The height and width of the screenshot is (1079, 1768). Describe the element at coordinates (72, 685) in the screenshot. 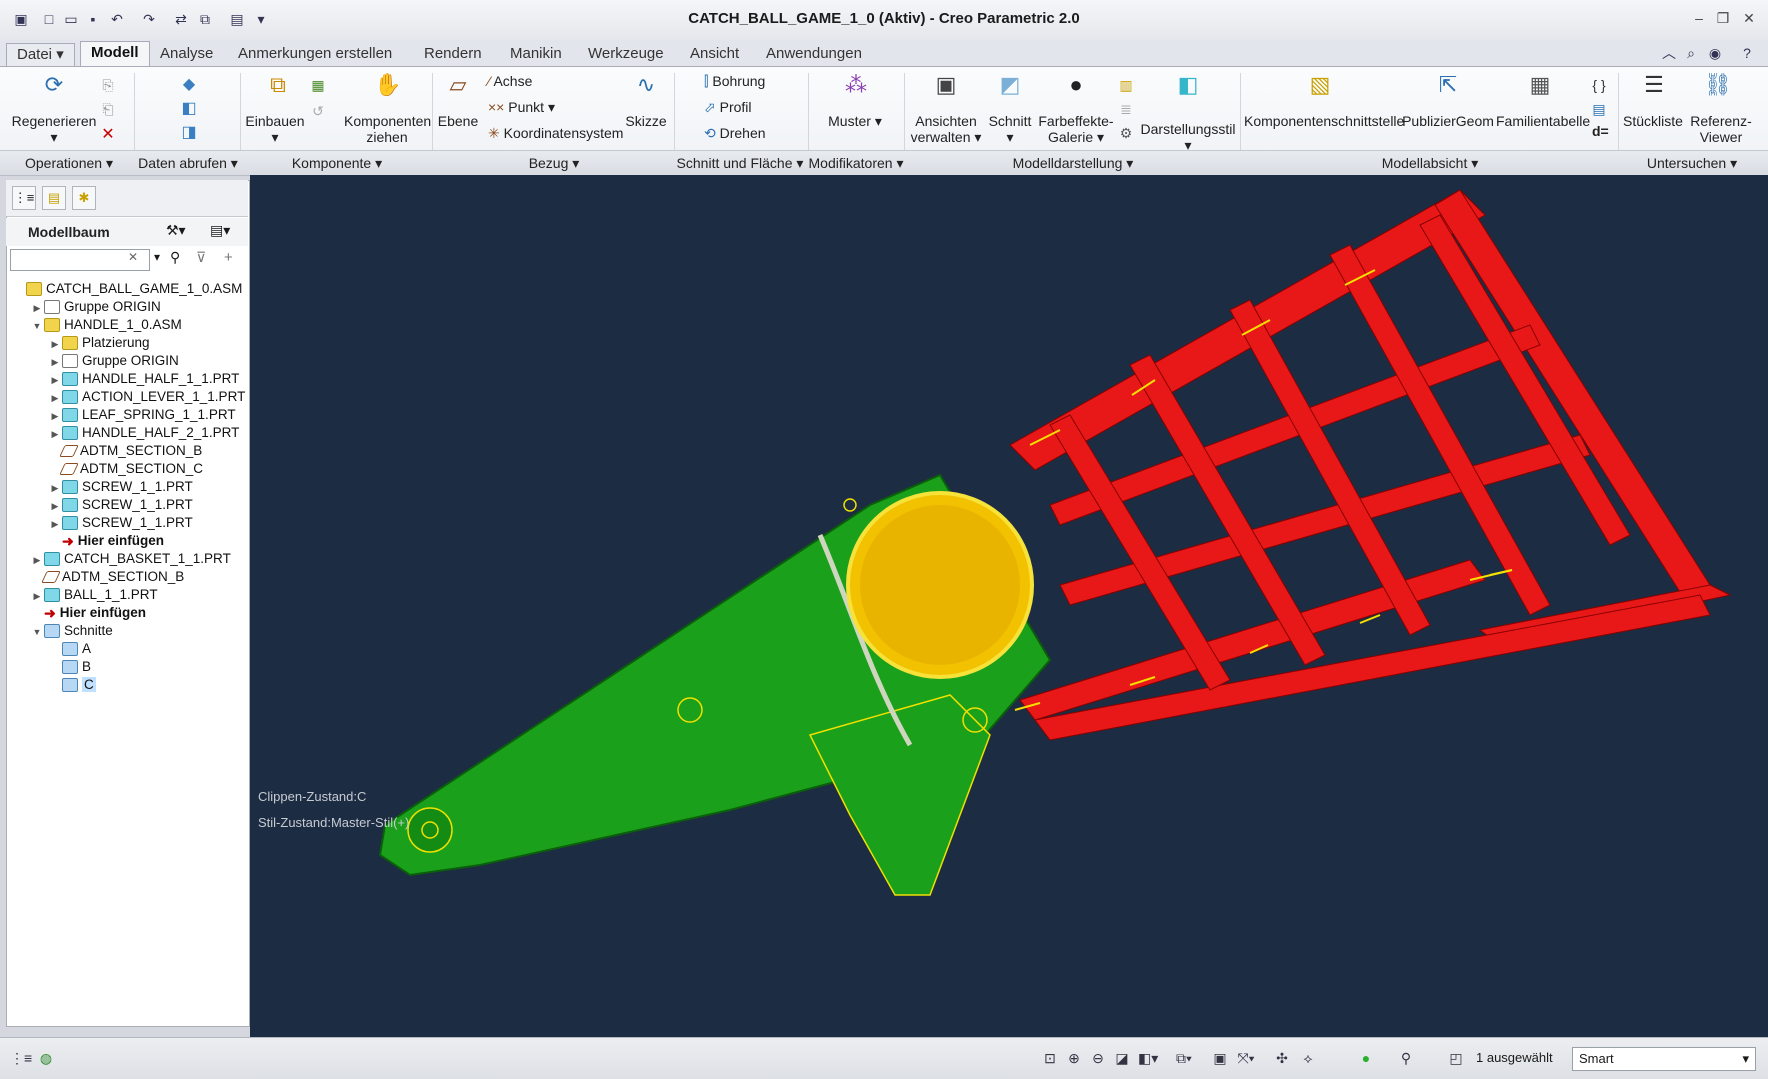

I see `tree-item: C` at that location.